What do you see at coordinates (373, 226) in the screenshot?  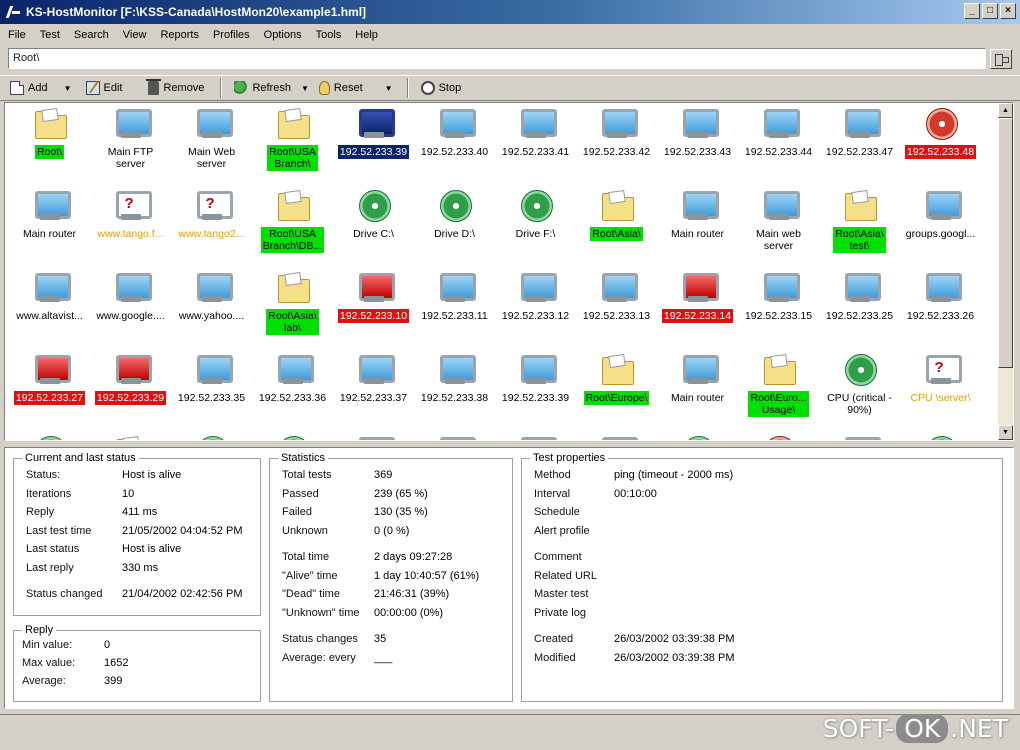 I see `test-item: Drive C:\` at bounding box center [373, 226].